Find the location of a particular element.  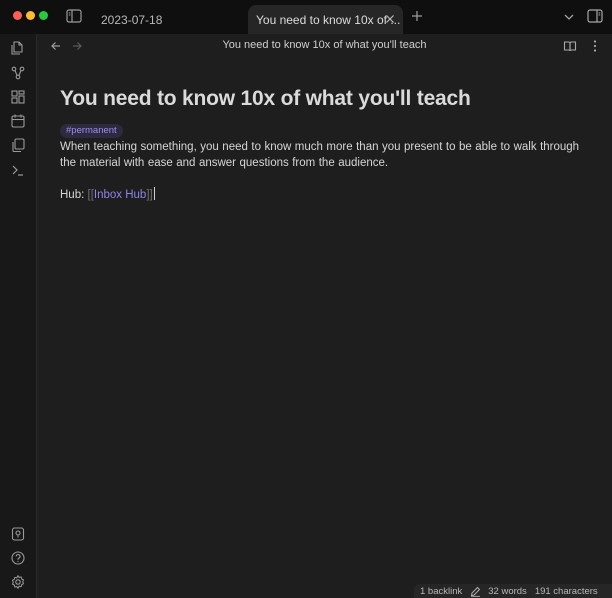

link-close-bracket: ]] is located at coordinates (149, 195).